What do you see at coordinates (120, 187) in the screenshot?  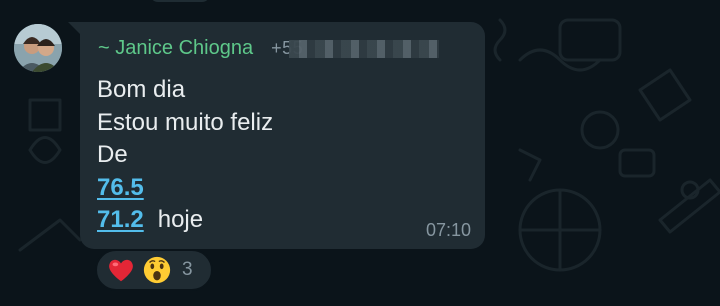 I see `phone-number-link: 76.5` at bounding box center [120, 187].